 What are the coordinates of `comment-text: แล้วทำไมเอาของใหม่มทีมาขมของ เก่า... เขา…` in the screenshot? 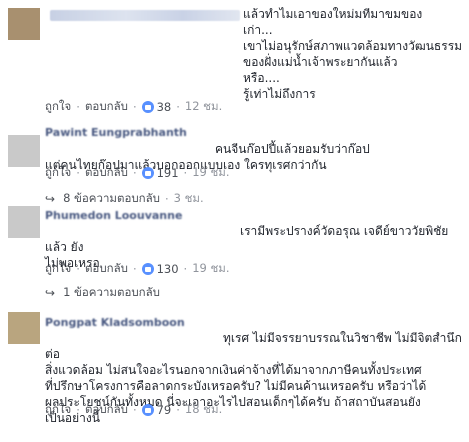 It's located at (353, 54).